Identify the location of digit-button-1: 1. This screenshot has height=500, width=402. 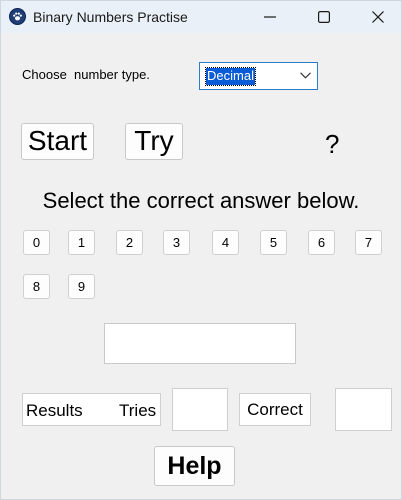
(81, 242).